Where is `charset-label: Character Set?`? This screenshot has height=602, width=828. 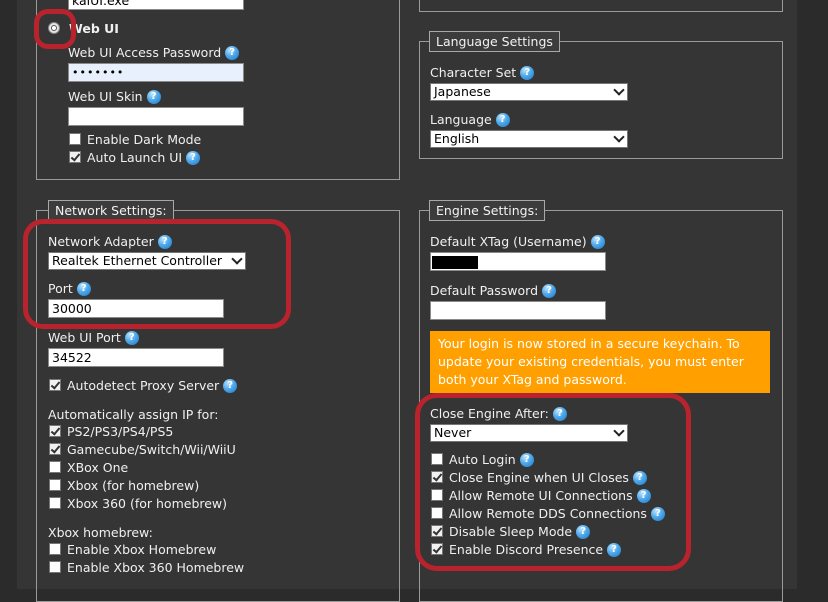 charset-label: Character Set? is located at coordinates (482, 73).